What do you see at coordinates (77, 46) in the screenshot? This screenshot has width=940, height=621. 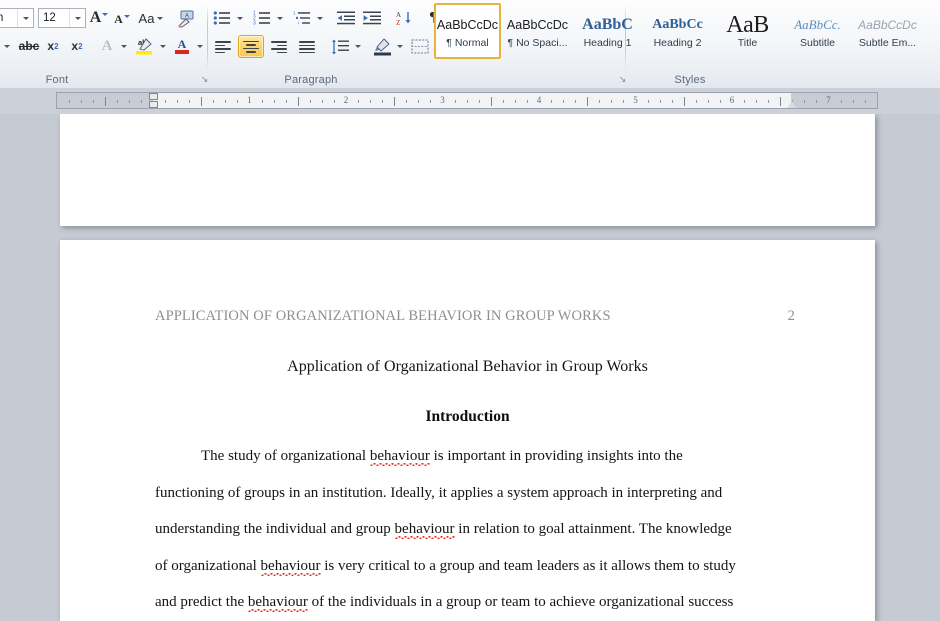 I see `superscript-button: x2` at bounding box center [77, 46].